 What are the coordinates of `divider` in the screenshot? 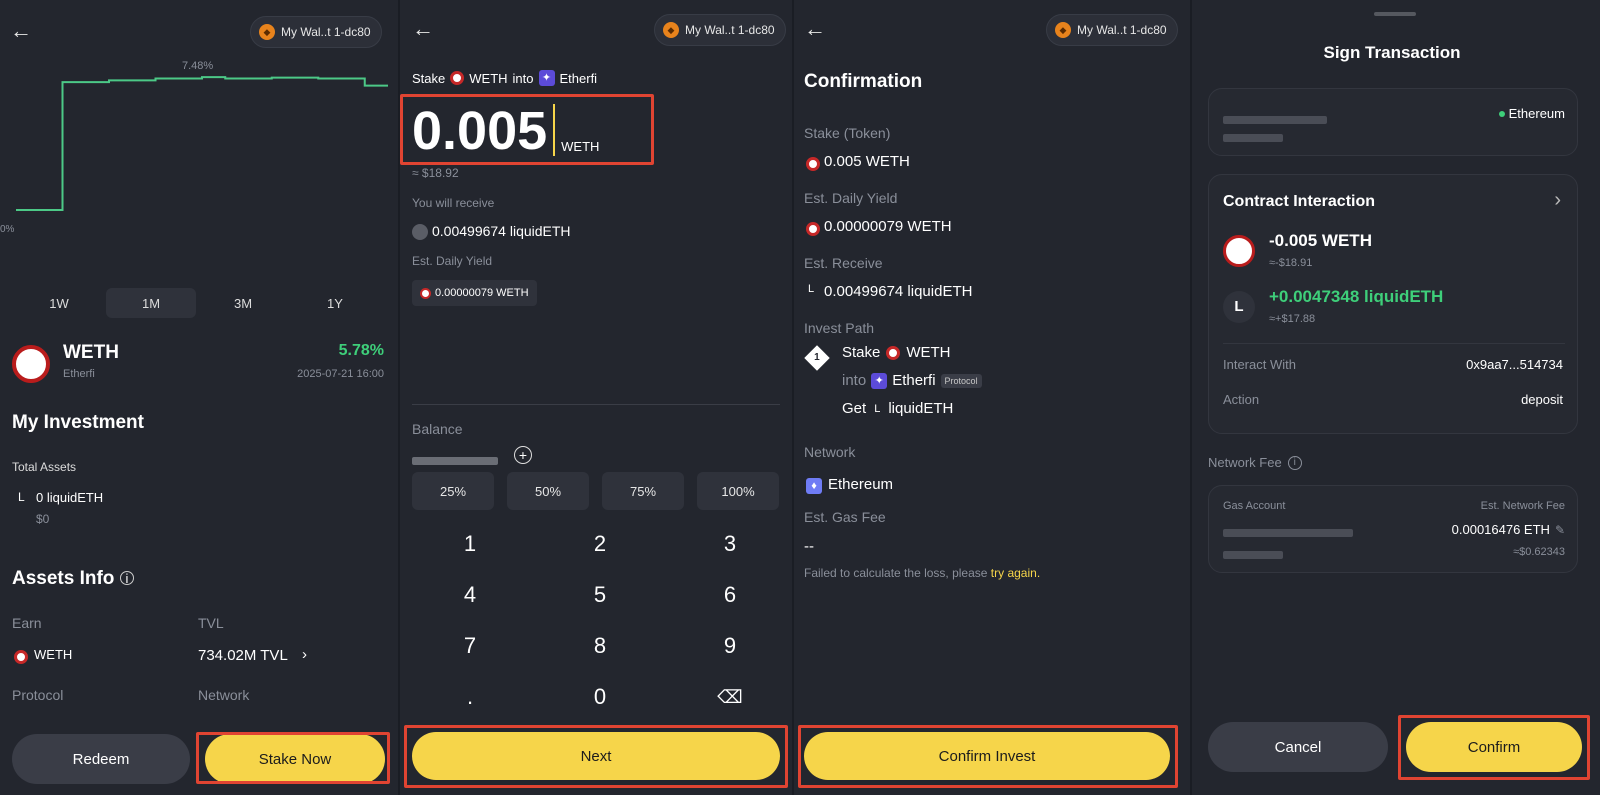 It's located at (596, 404).